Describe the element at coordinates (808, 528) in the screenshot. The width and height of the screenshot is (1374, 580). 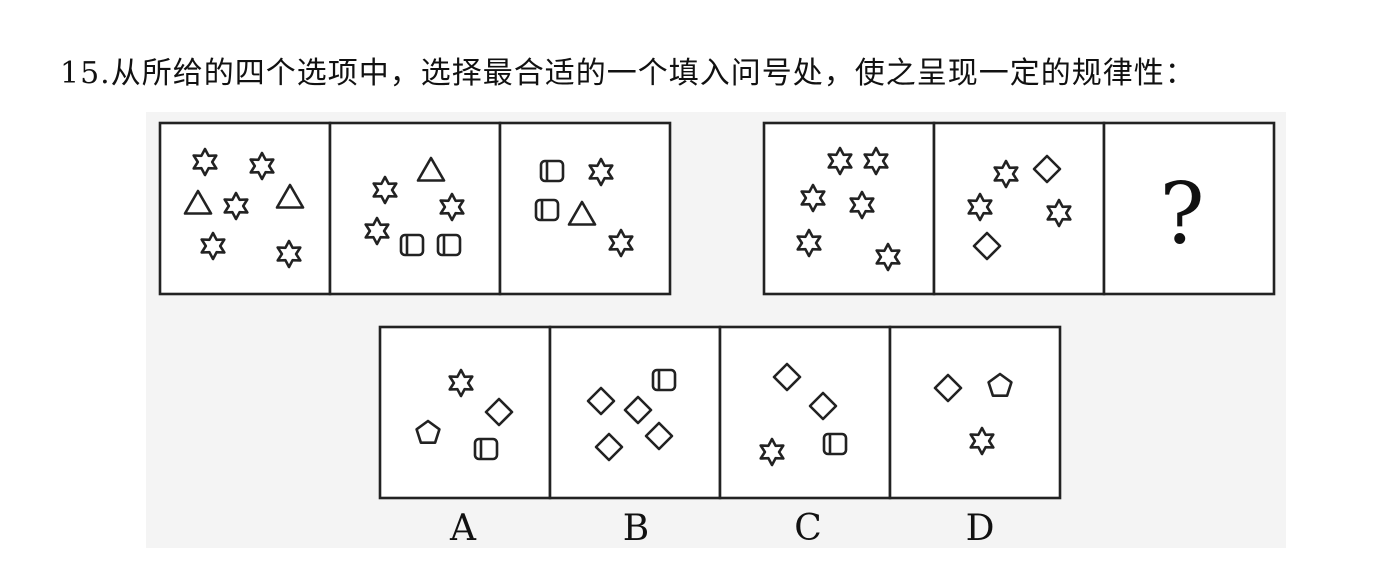
I see `option-c-label: C` at that location.